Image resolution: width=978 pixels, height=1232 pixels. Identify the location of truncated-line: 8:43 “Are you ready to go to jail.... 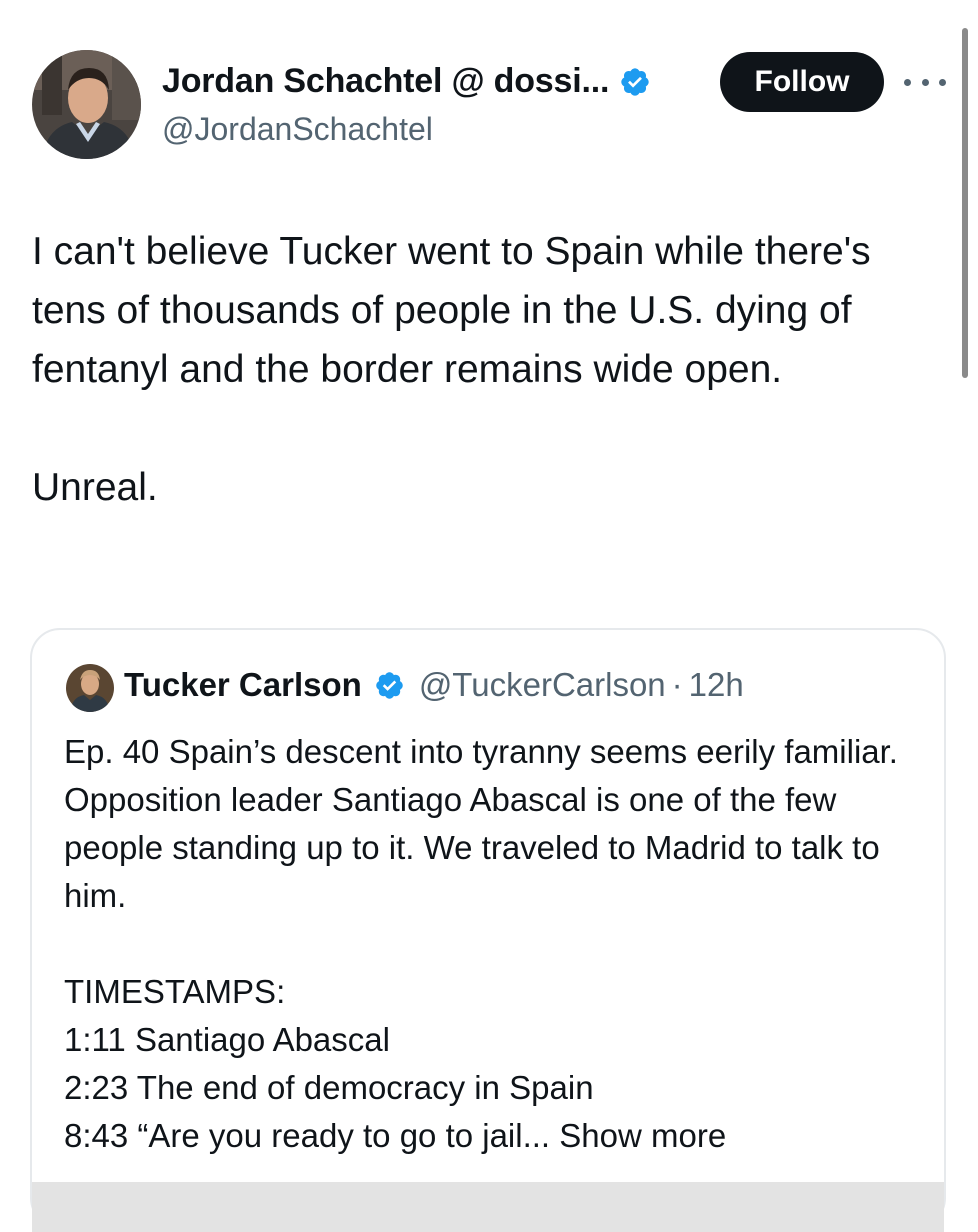
(307, 1135).